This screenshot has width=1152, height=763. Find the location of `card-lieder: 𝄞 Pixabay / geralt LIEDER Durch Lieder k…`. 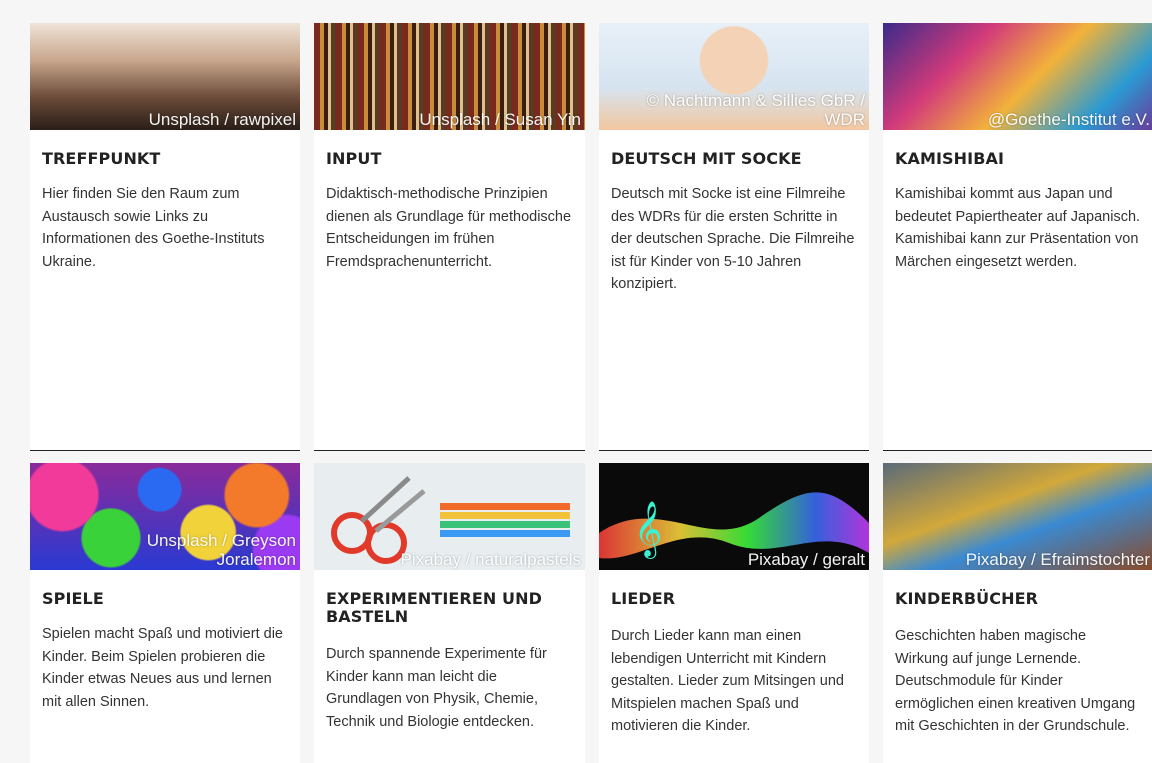

card-lieder: 𝄞 Pixabay / geralt LIEDER Durch Lieder k… is located at coordinates (734, 613).